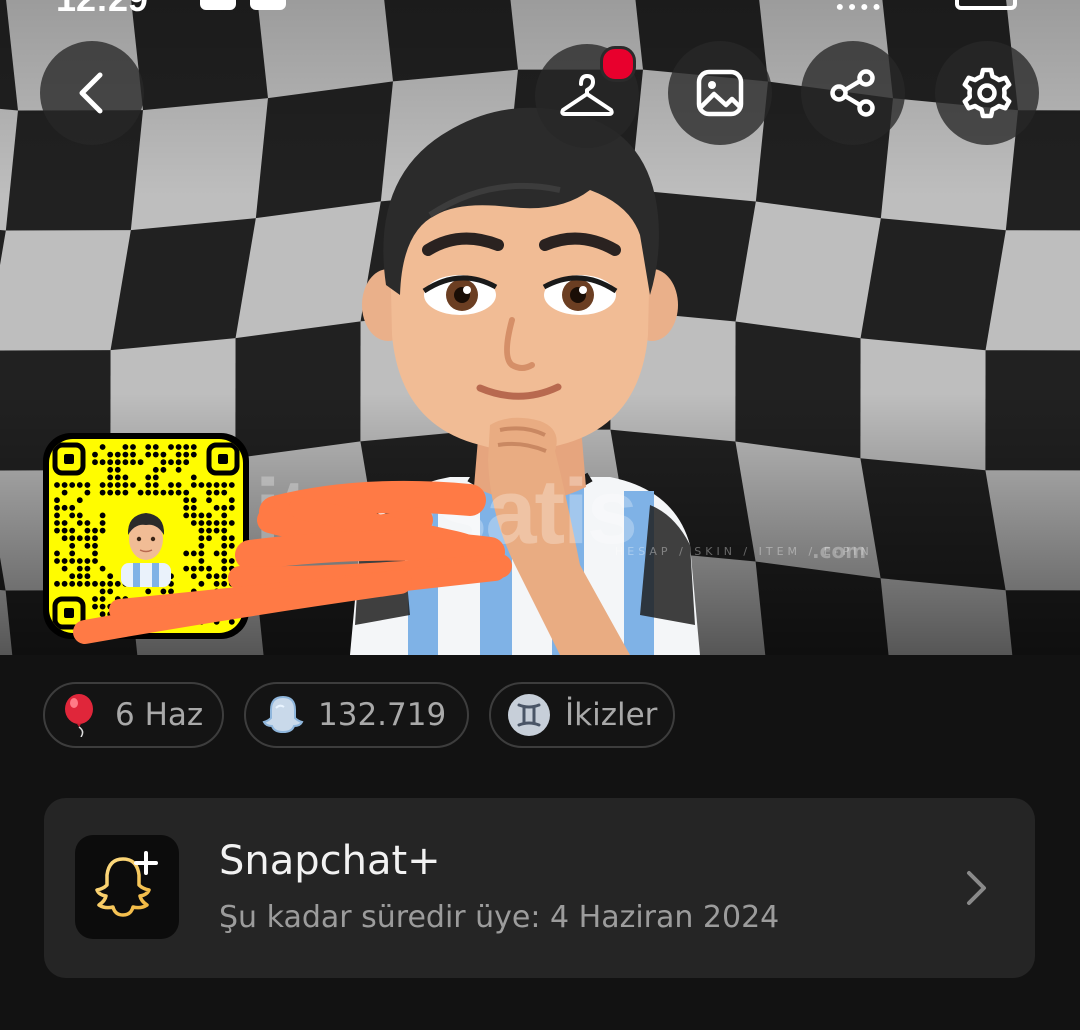 This screenshot has height=1030, width=1080. I want to click on gear-icon, so click(987, 93).